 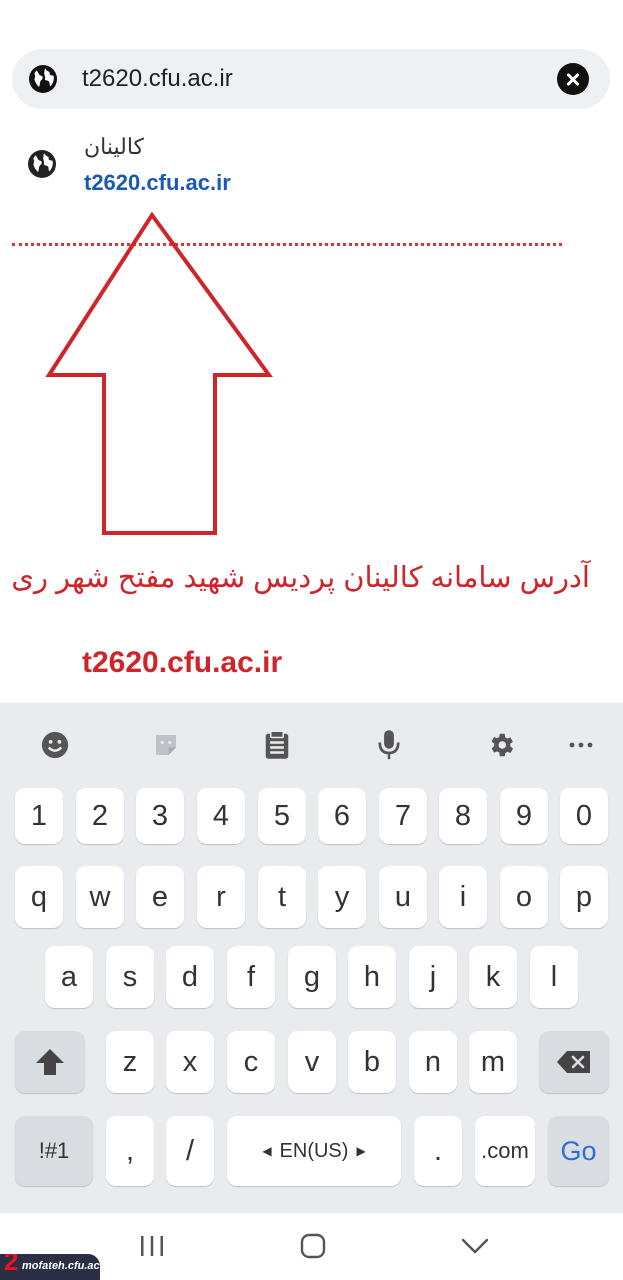 What do you see at coordinates (251, 1062) in the screenshot?
I see `key-c: c` at bounding box center [251, 1062].